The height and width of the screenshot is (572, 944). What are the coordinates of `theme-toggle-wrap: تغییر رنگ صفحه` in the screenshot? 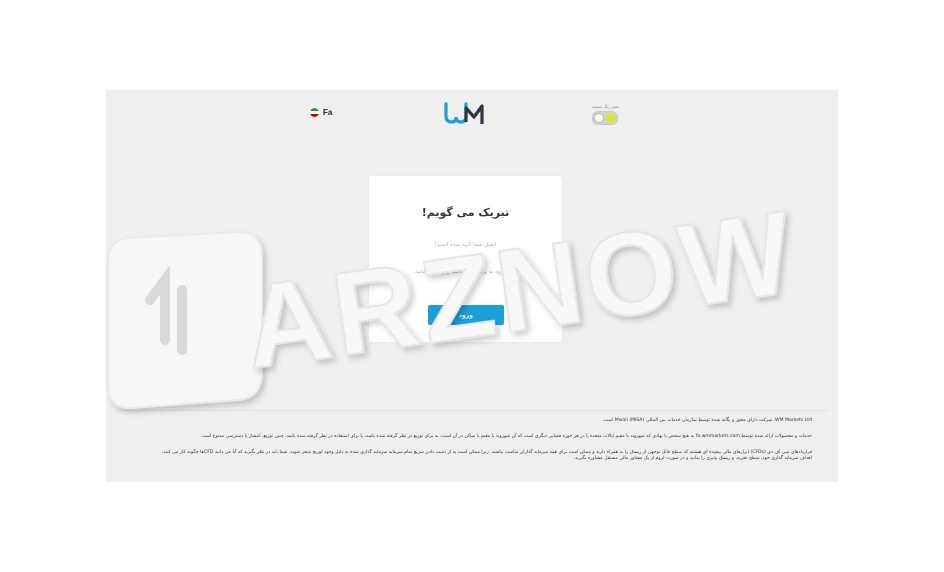 It's located at (605, 114).